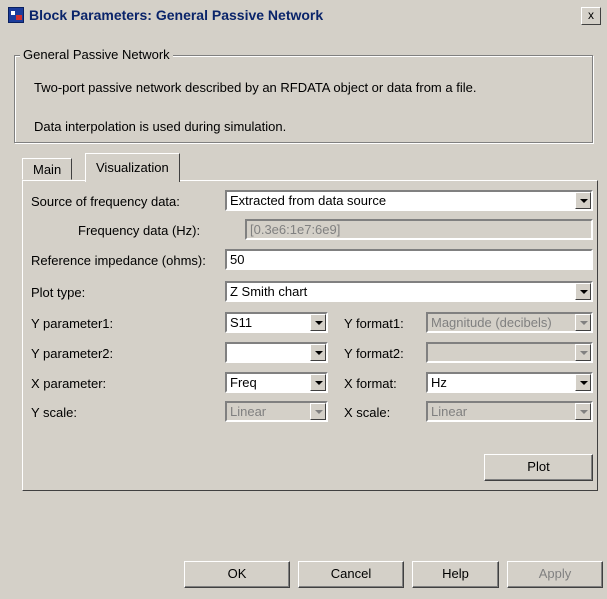  Describe the element at coordinates (248, 411) in the screenshot. I see `y-scale-value: Linear` at that location.